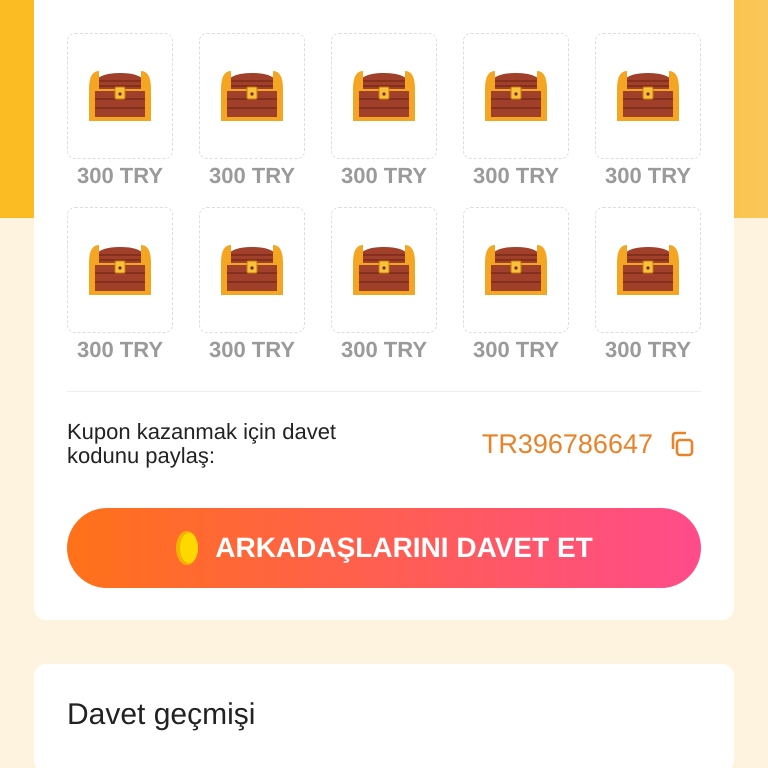 The image size is (768, 768). What do you see at coordinates (202, 444) in the screenshot?
I see `share-instruction: Kupon kazanmak için davet kodunu paylaş:` at bounding box center [202, 444].